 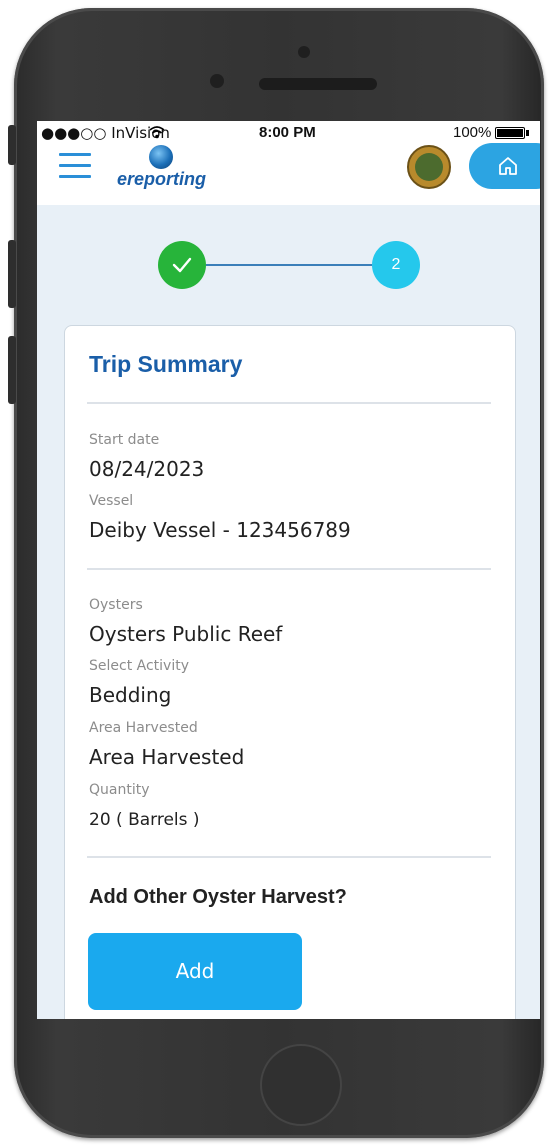 I want to click on start-date-label: Start date, so click(x=124, y=440).